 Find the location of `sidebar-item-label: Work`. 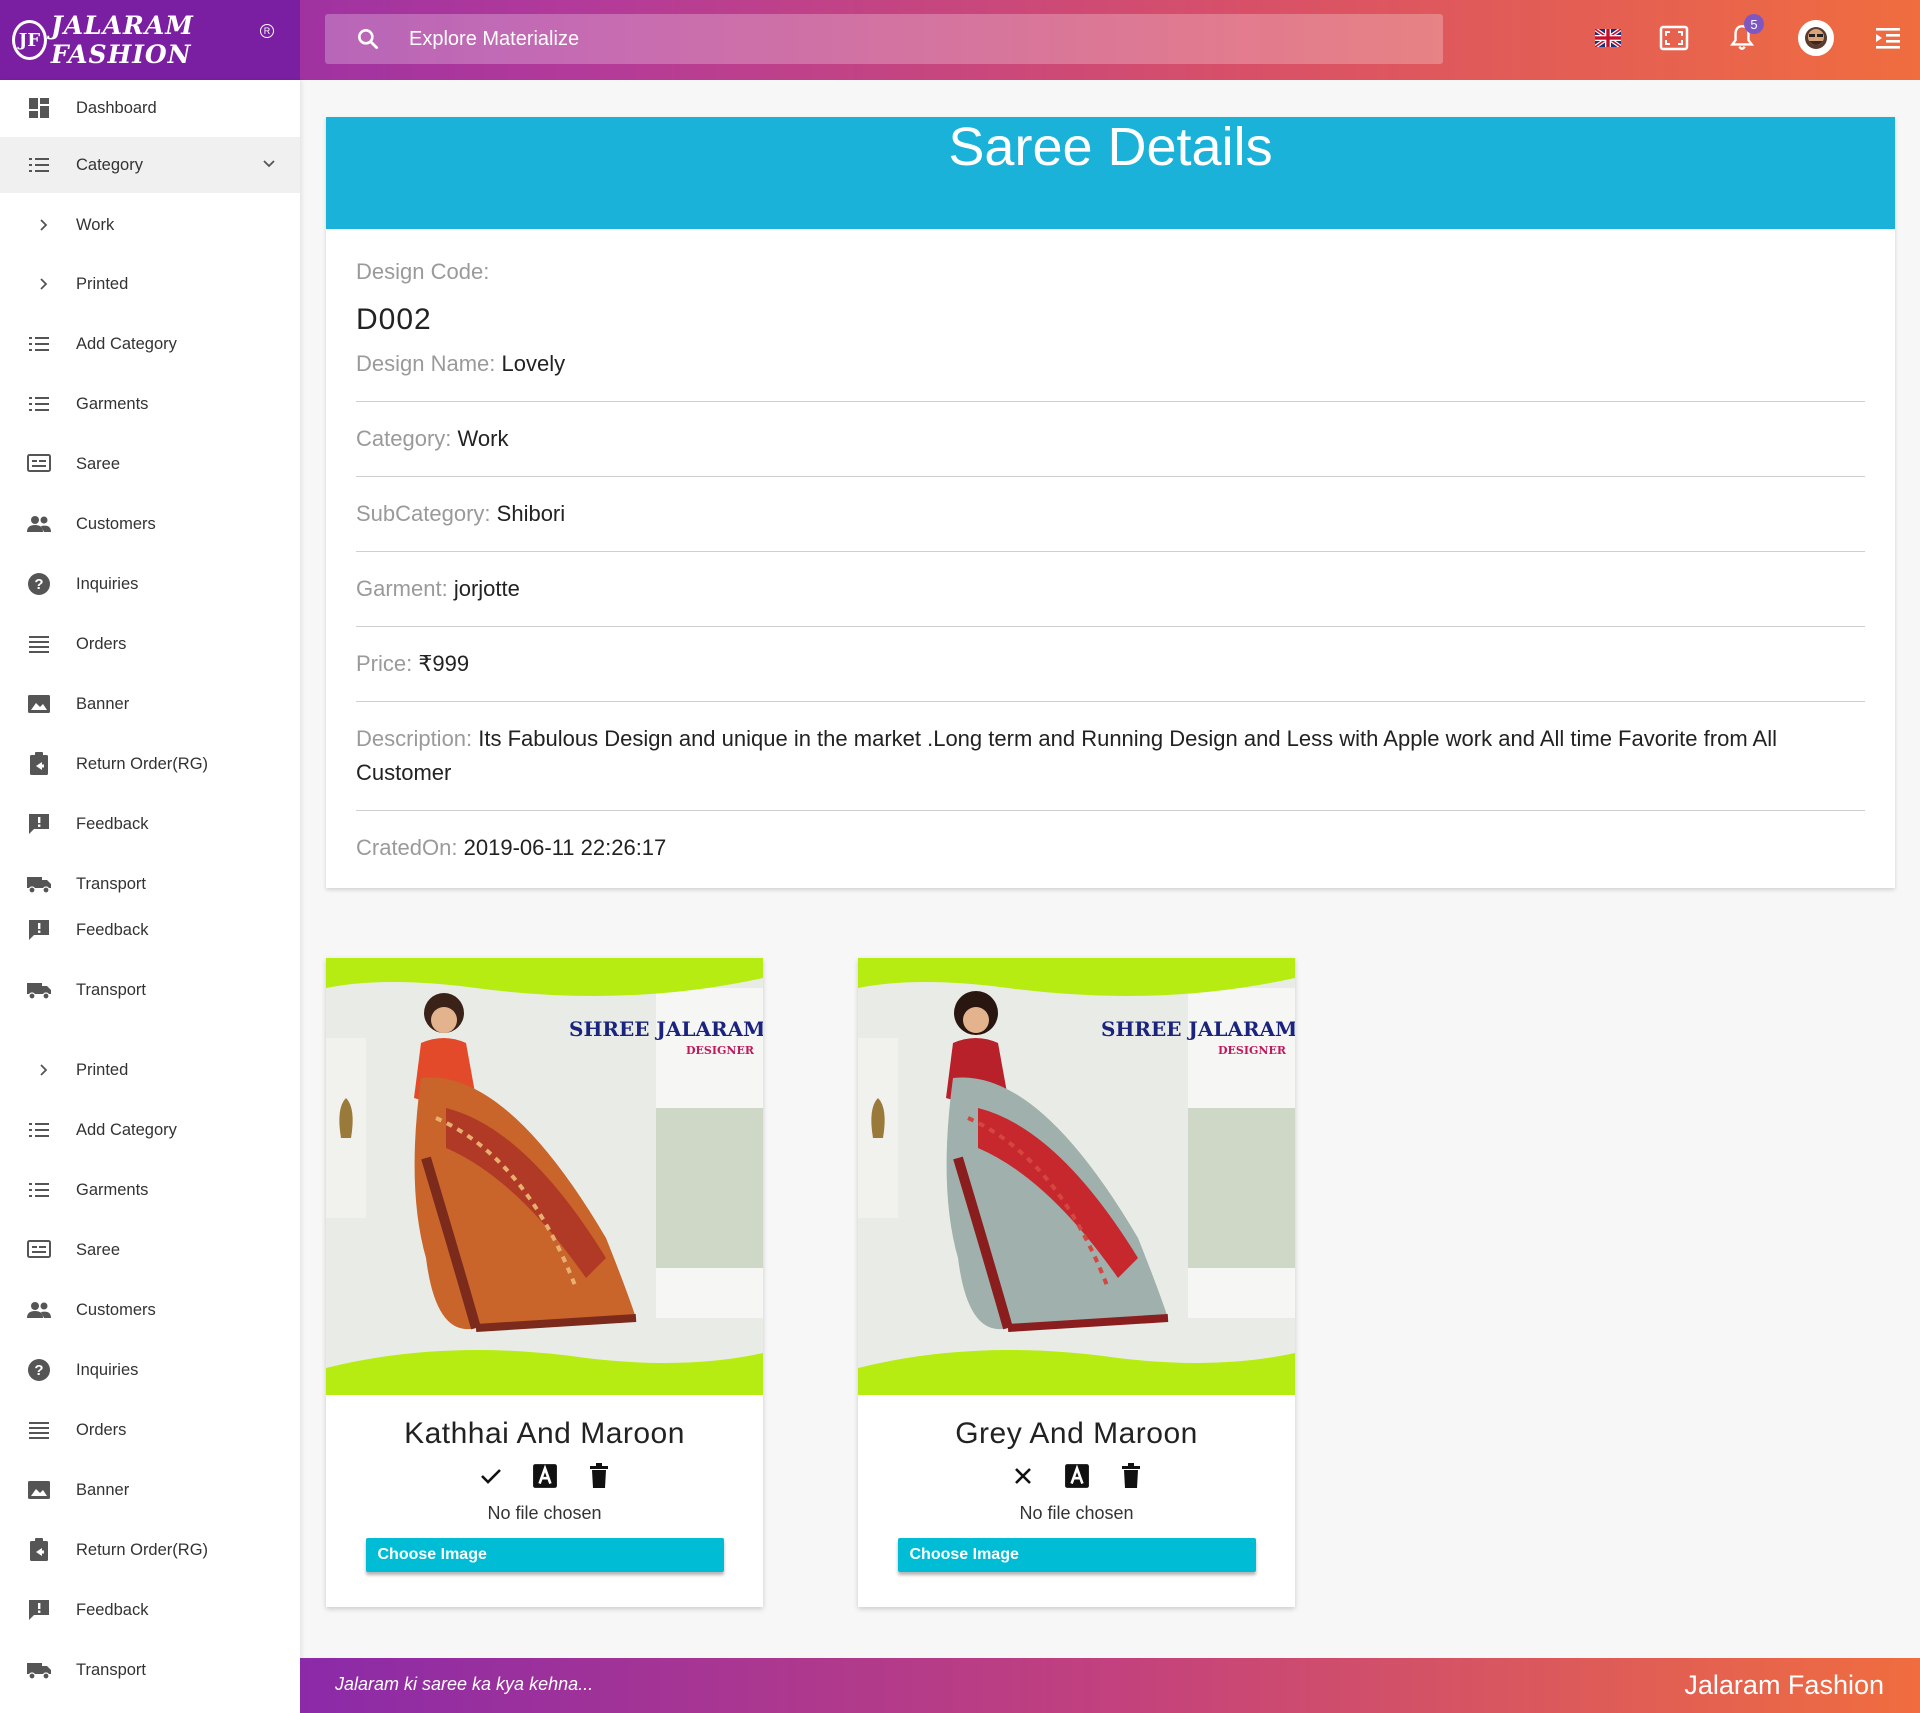

sidebar-item-label: Work is located at coordinates (95, 224).